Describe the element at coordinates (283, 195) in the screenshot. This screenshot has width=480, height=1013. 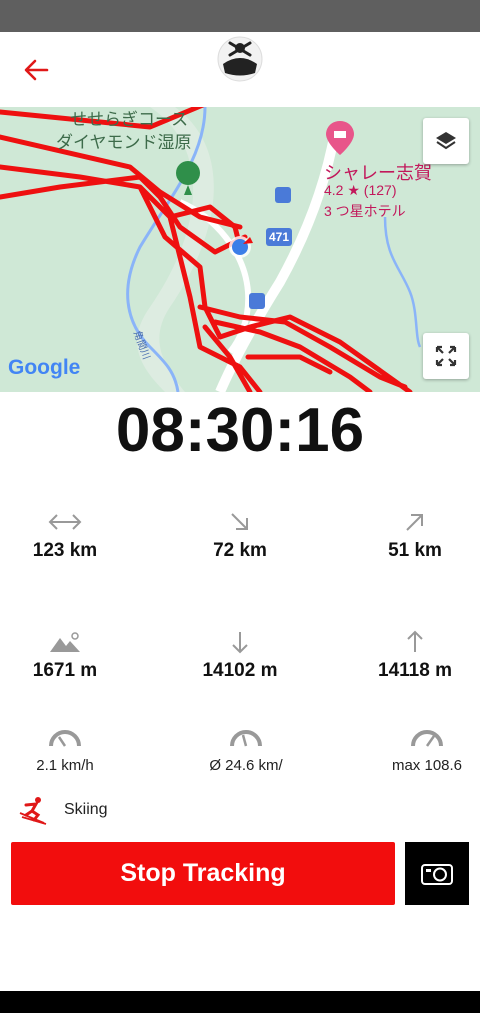
I see `bus-stop-icon` at that location.